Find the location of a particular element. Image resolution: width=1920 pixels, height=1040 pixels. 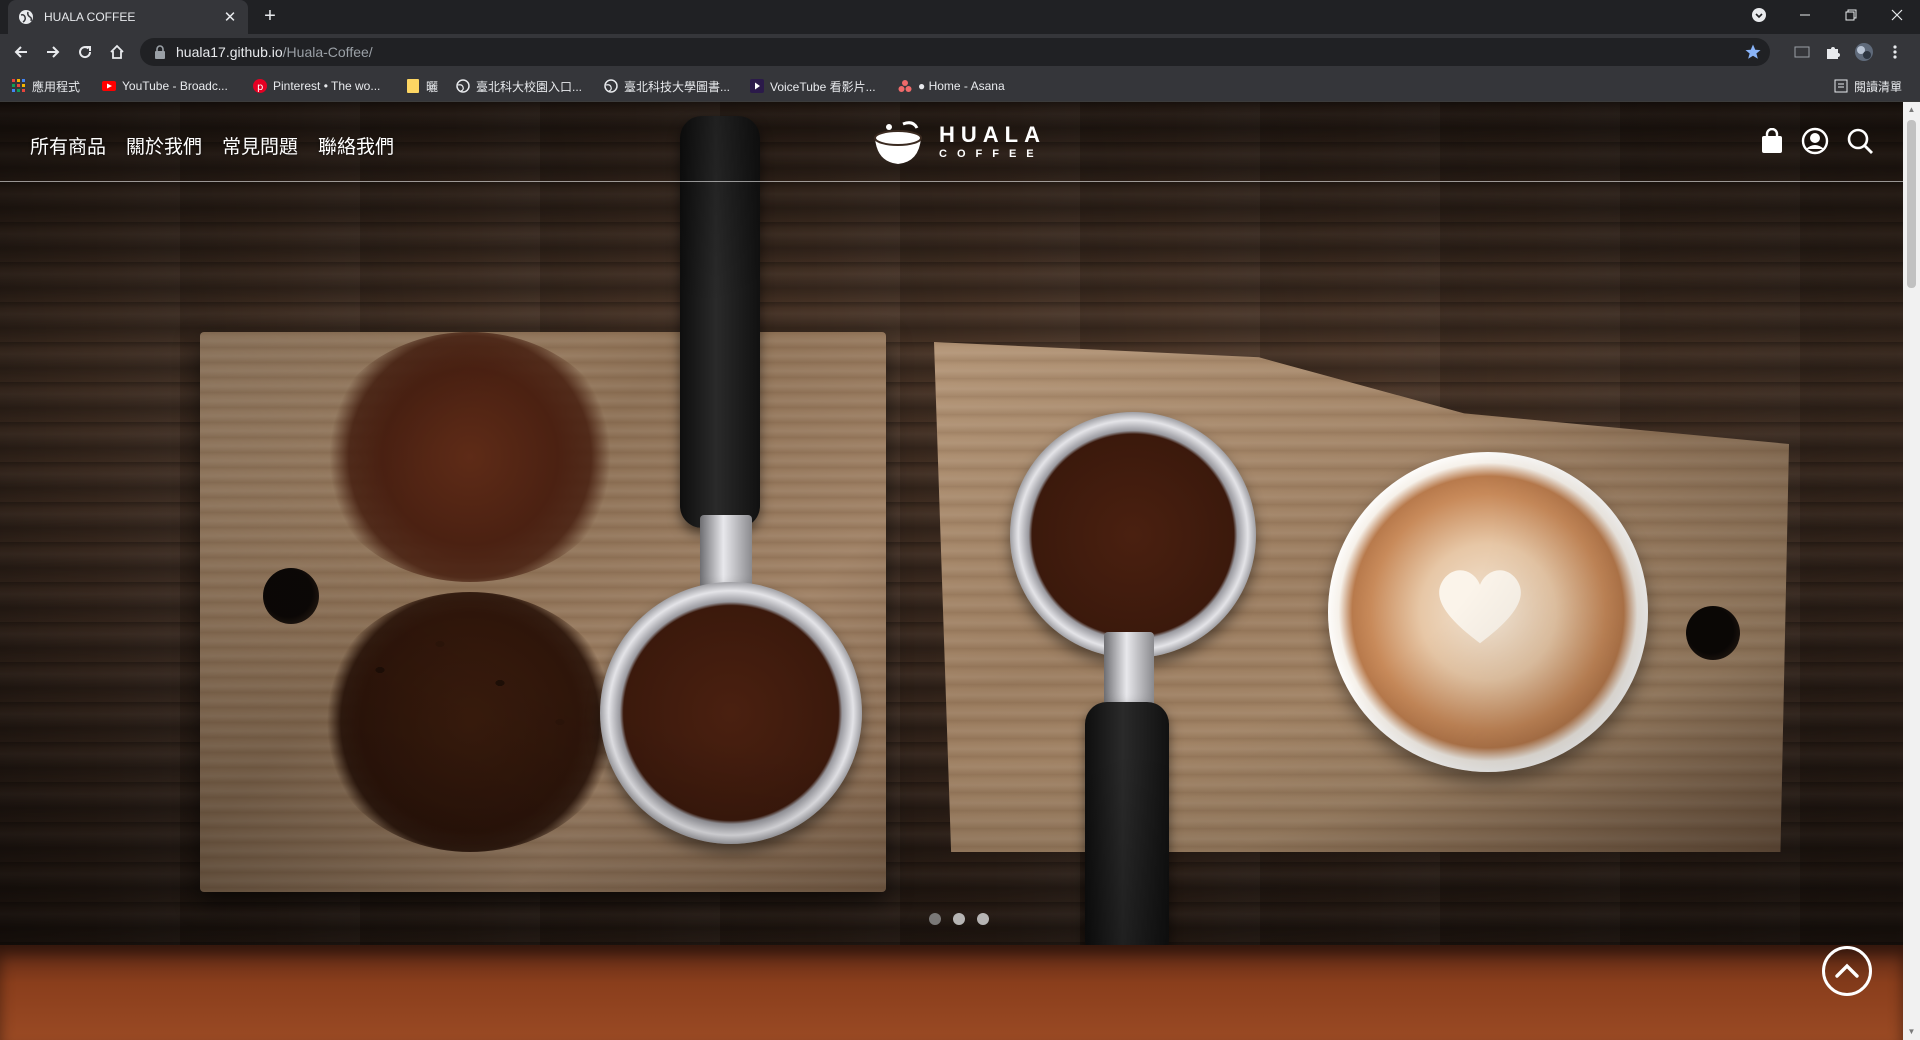

leather-section is located at coordinates (951, 992).